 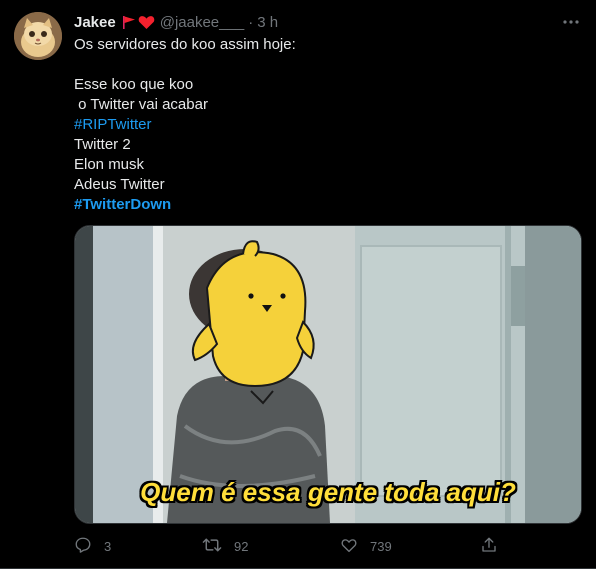 I want to click on tweet-line: Esse koo que koo, so click(x=134, y=84).